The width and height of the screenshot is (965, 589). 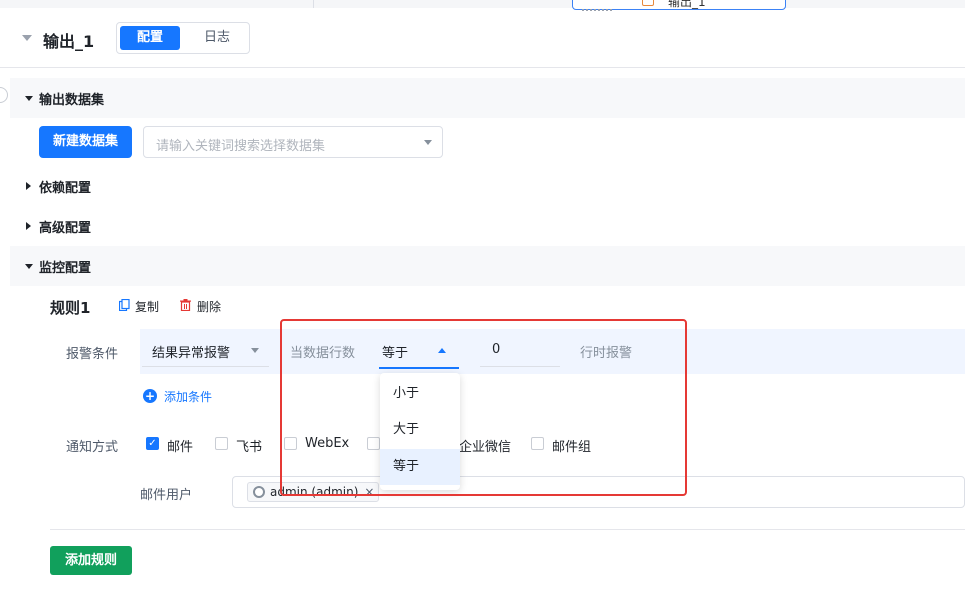 I want to click on close-icon: ×, so click(x=369, y=492).